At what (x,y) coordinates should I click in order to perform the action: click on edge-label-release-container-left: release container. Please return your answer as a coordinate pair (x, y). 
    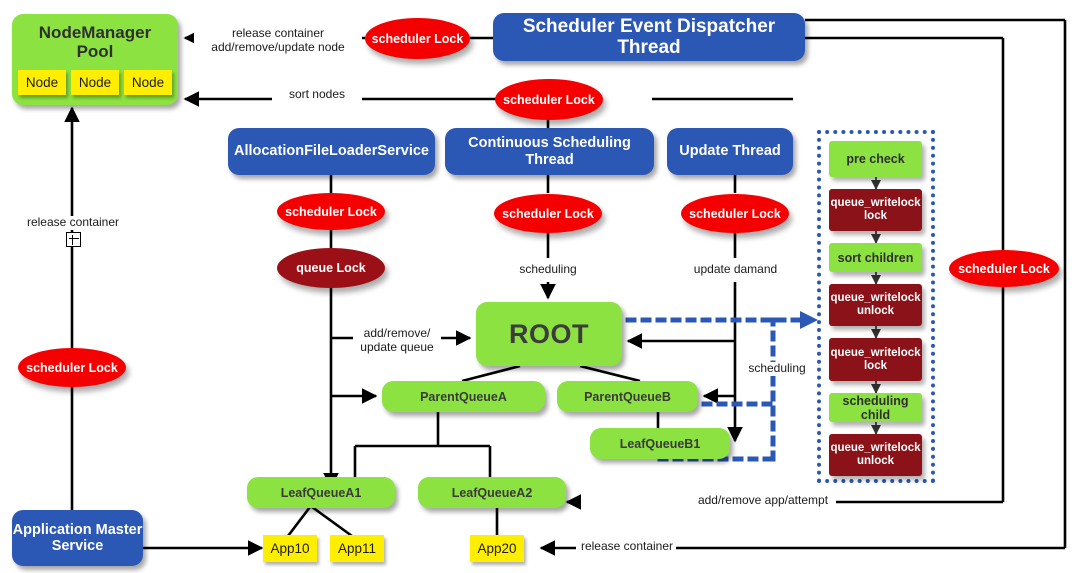
    Looking at the image, I should click on (73, 222).